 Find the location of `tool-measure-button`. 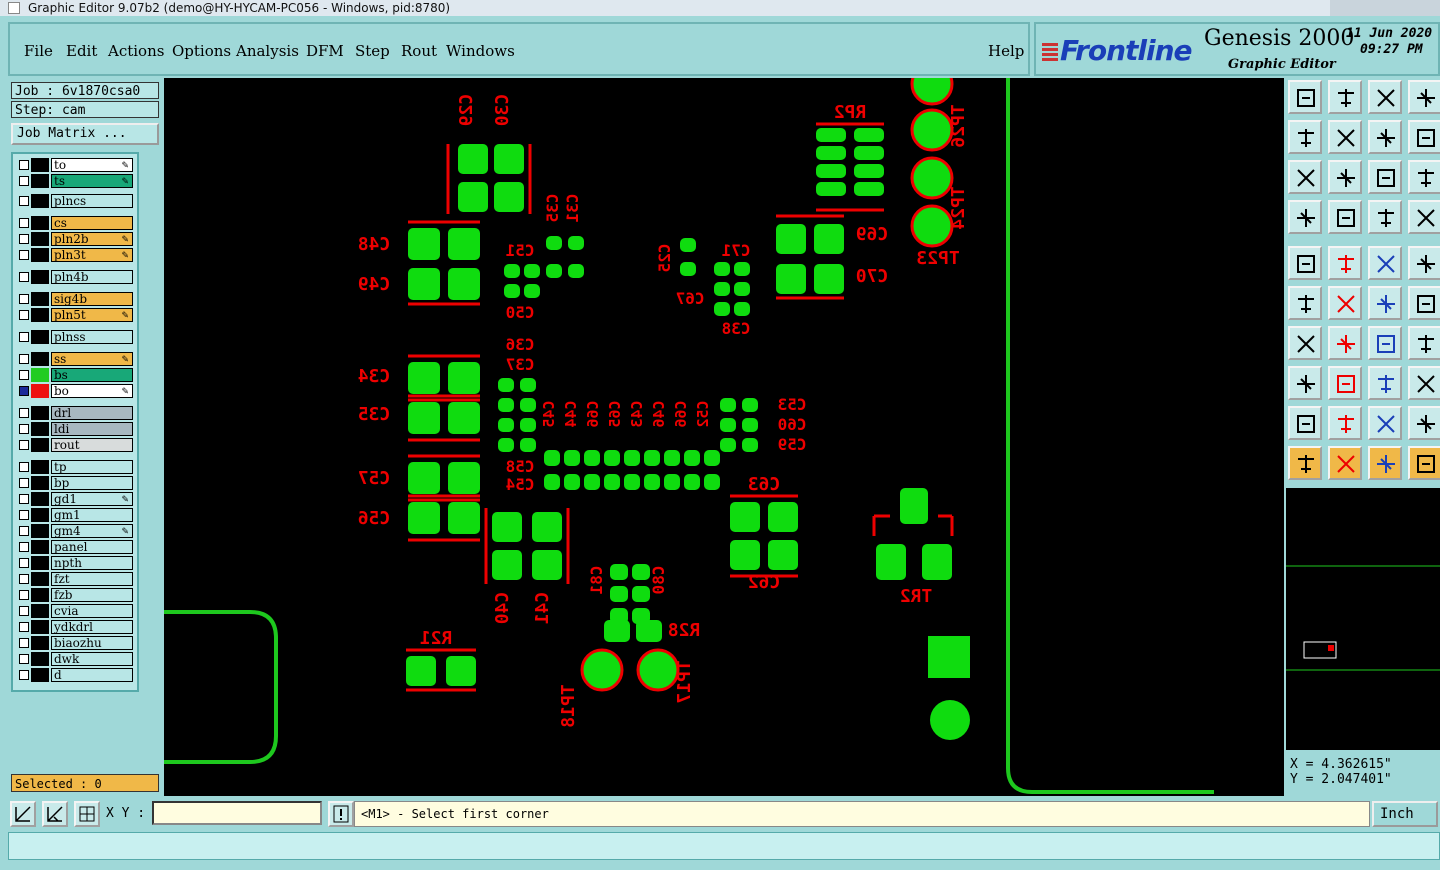

tool-measure-button is located at coordinates (1385, 263).